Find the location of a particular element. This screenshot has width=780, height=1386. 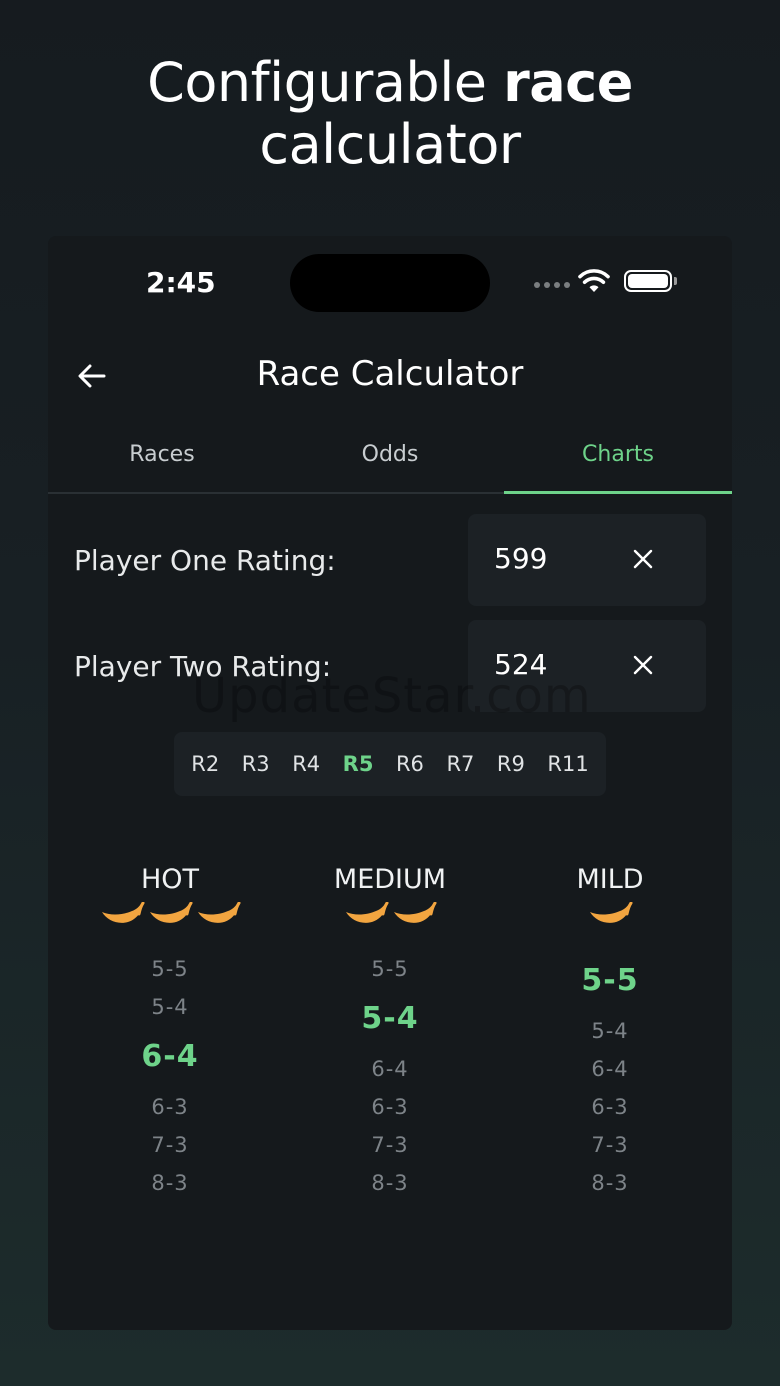

headline: Configurable race calculator is located at coordinates (390, 114).